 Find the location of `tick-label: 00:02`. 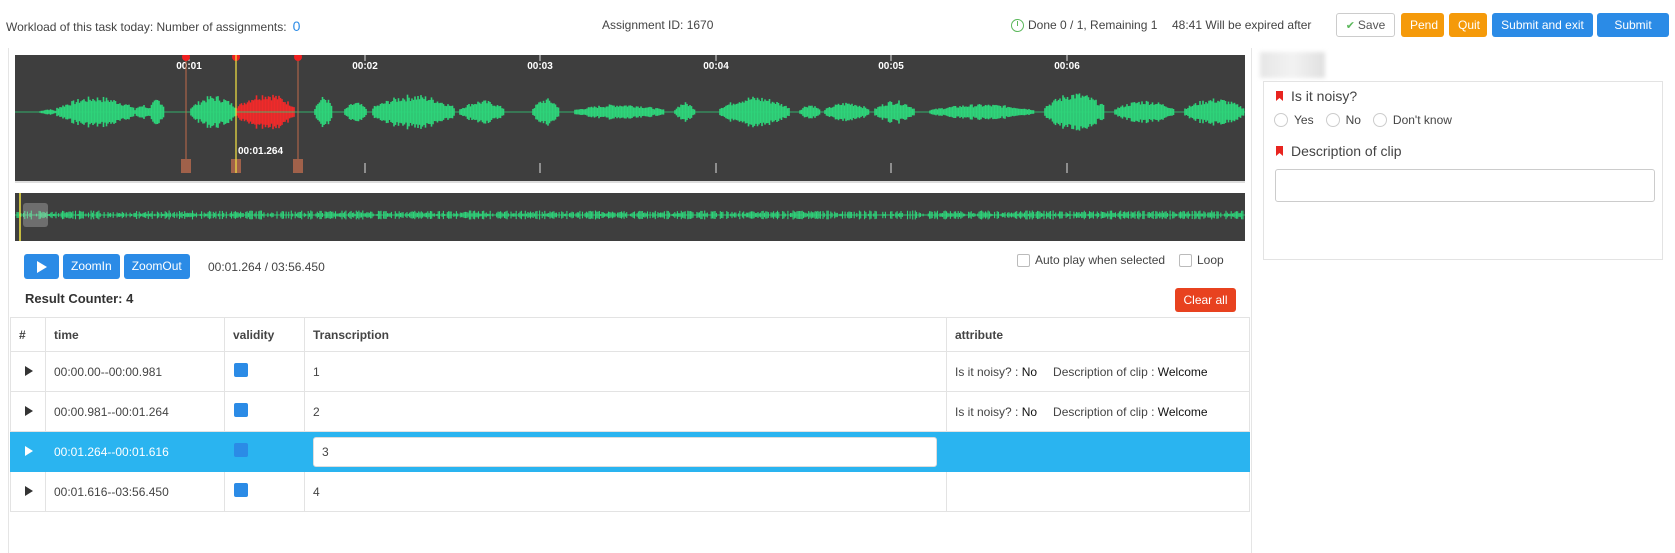

tick-label: 00:02 is located at coordinates (365, 66).